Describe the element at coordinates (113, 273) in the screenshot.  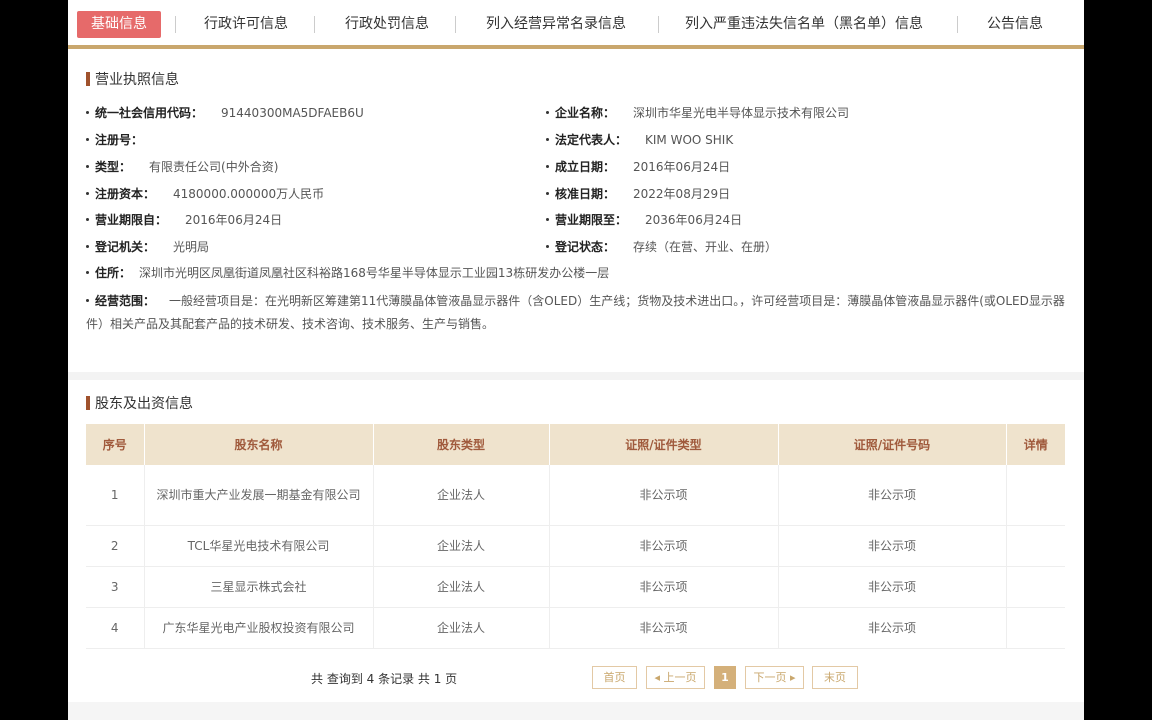
I see `field-label: 住所：` at that location.